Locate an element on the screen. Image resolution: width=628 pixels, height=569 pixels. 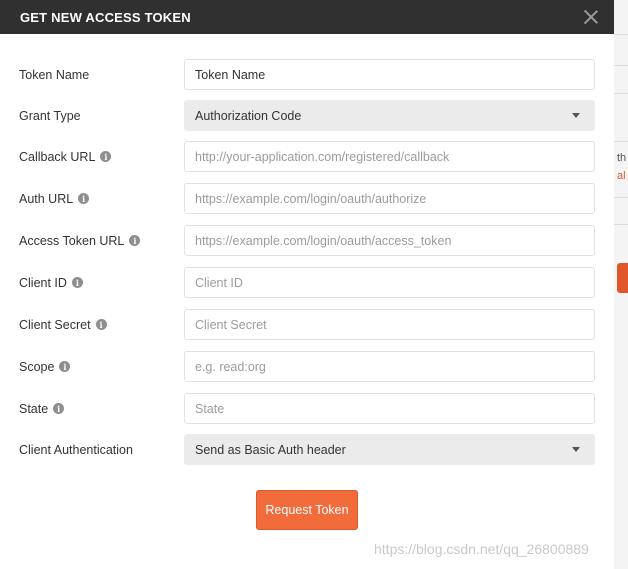
callback-url-label-text: Callback URL is located at coordinates (57, 156).